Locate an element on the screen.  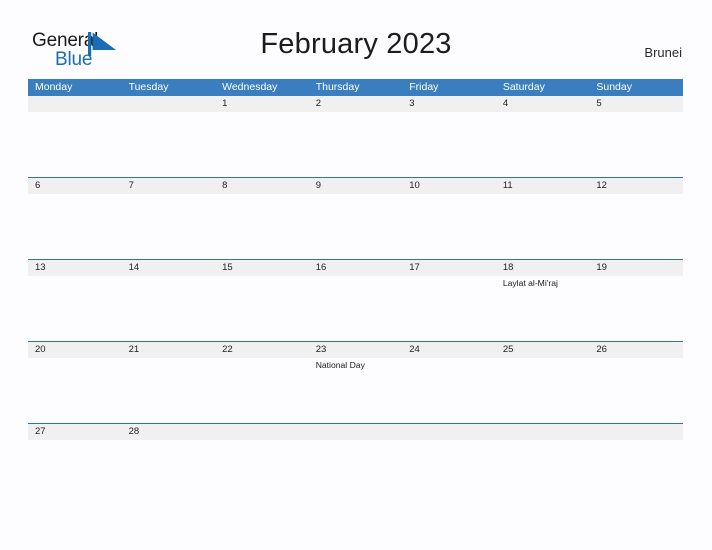
day-cell-11: 11 is located at coordinates (543, 218).